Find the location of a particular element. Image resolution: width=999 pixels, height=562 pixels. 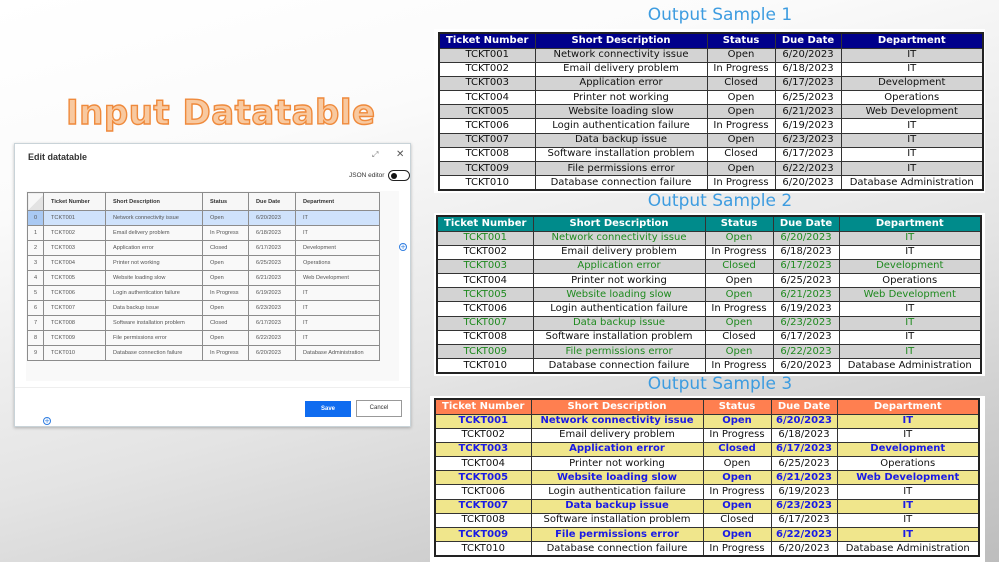

row-index: 3 is located at coordinates (35, 263).